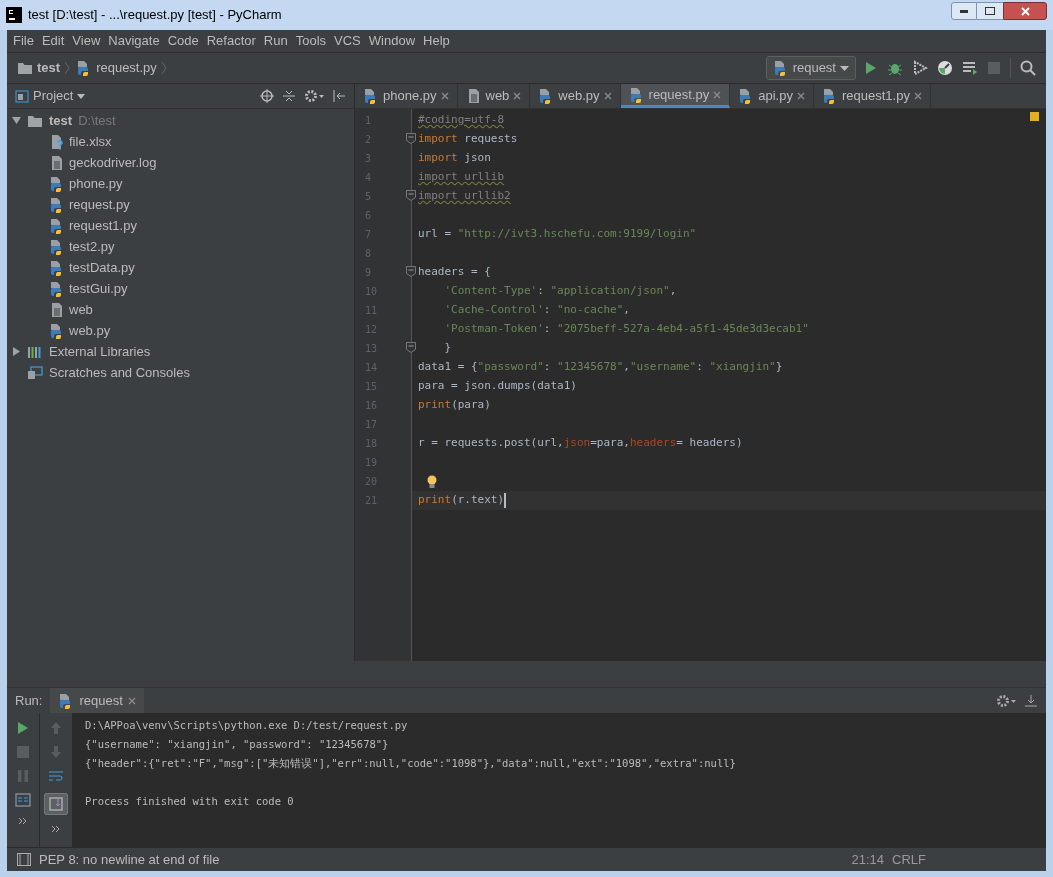 This screenshot has height=877, width=1053. Describe the element at coordinates (14, 15) in the screenshot. I see `app-icon` at that location.